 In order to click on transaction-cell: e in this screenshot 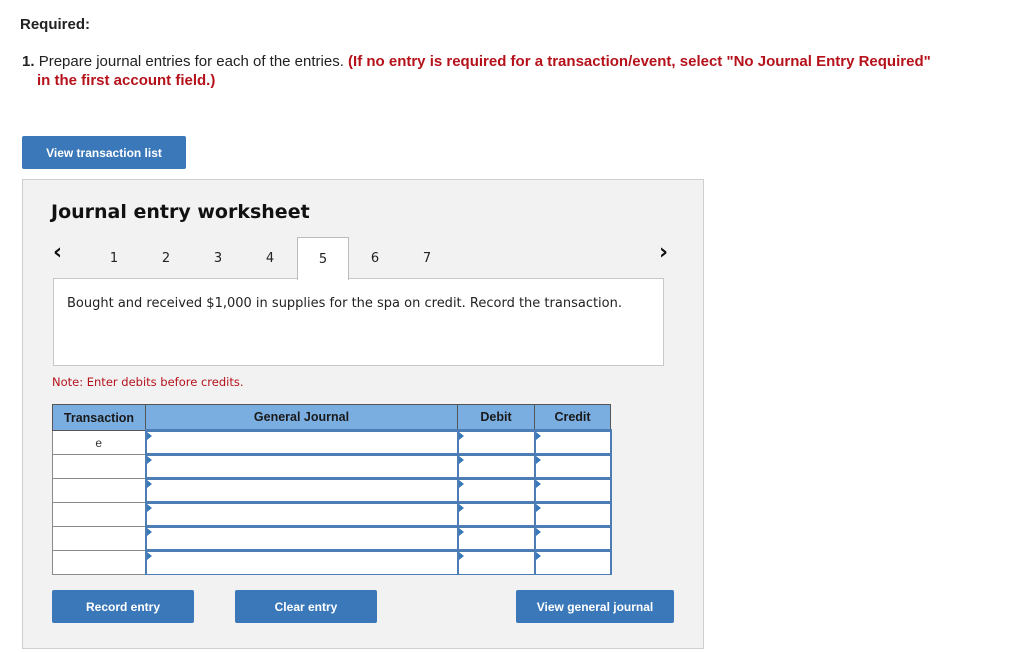, I will do `click(99, 442)`.